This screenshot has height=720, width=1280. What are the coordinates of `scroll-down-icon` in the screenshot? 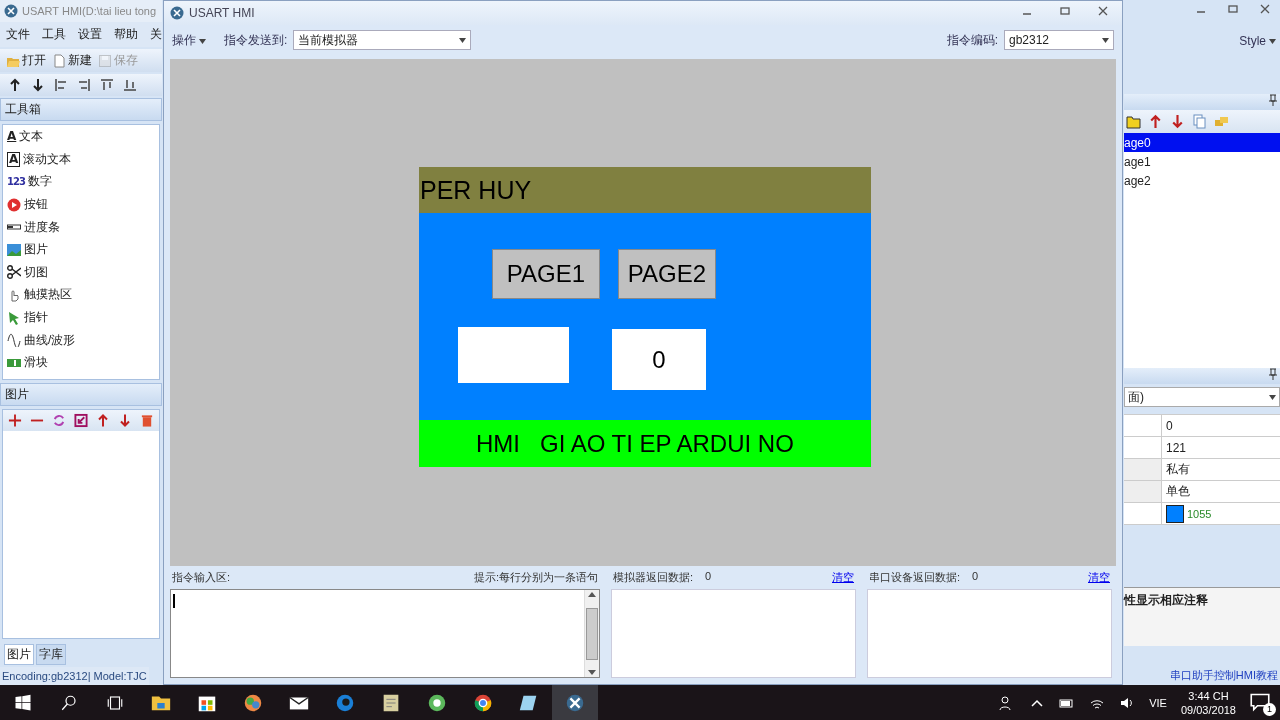 It's located at (592, 672).